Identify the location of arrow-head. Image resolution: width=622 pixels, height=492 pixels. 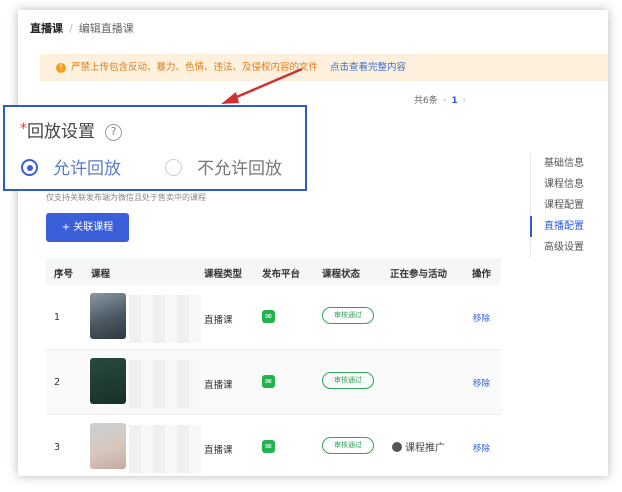
(230, 98).